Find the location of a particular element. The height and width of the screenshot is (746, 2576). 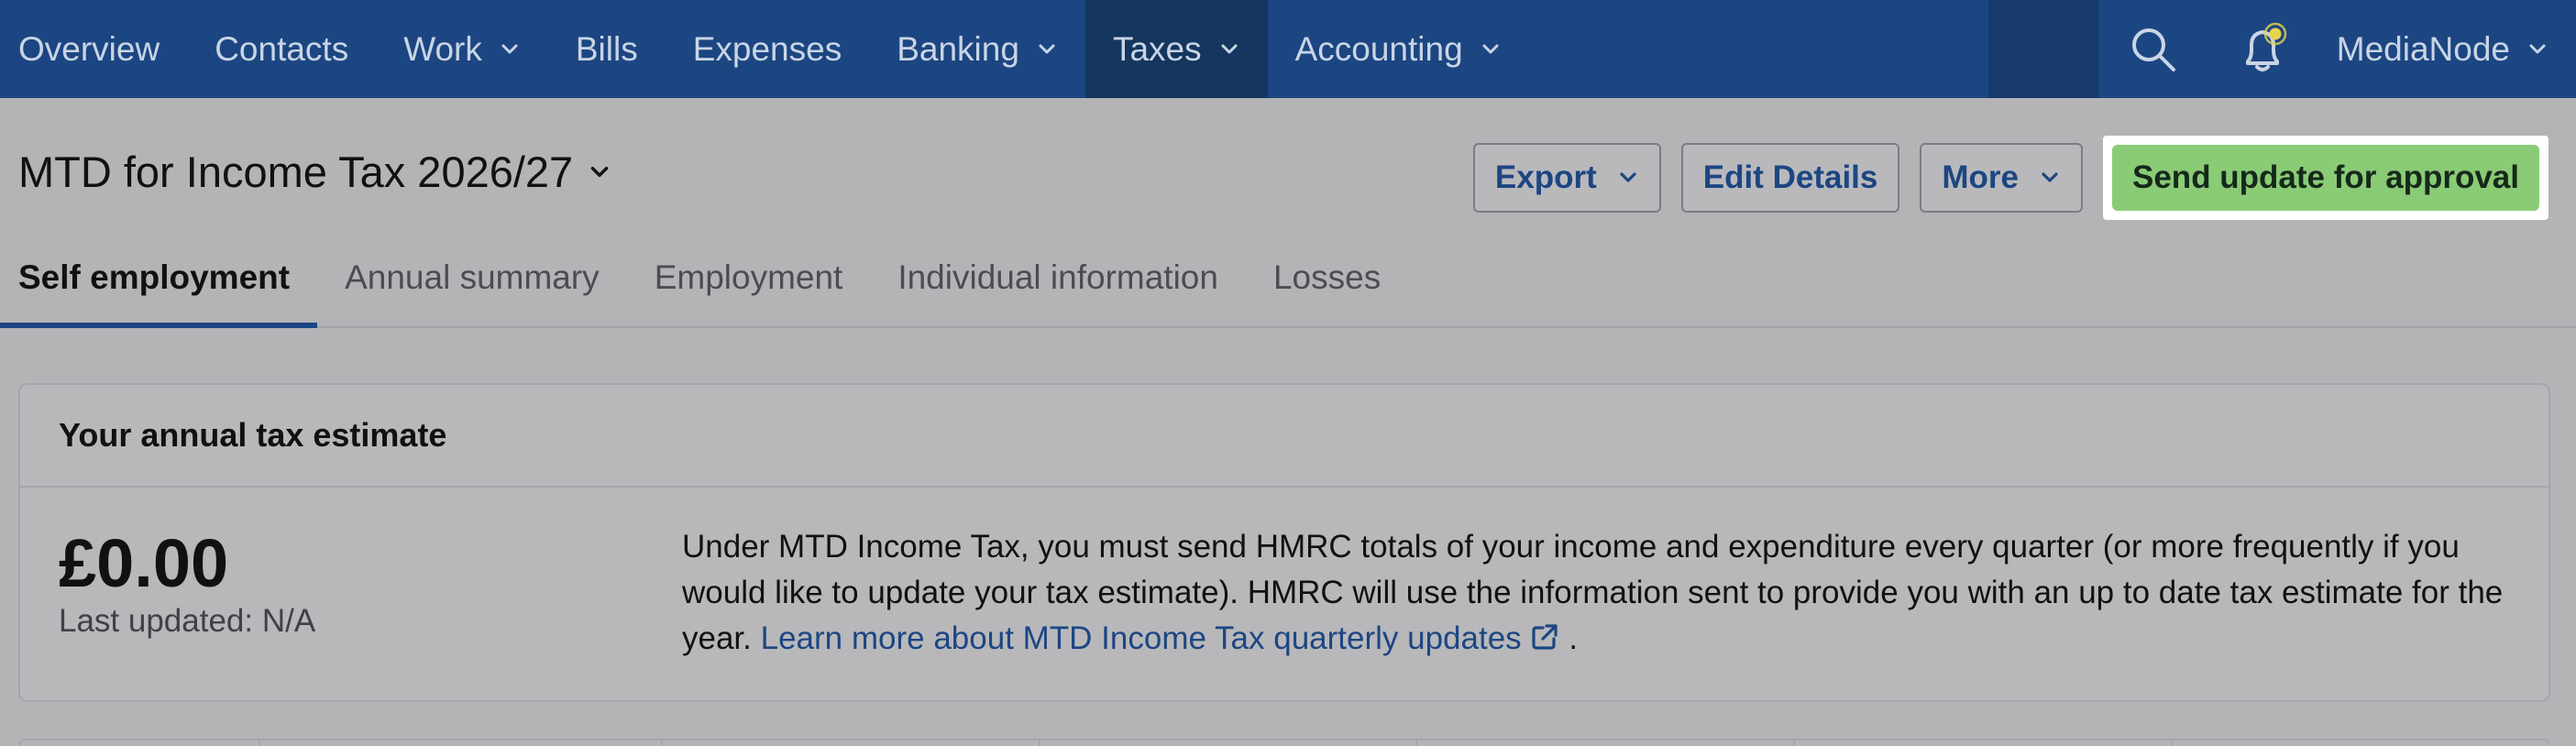

external-link-icon is located at coordinates (1544, 635).